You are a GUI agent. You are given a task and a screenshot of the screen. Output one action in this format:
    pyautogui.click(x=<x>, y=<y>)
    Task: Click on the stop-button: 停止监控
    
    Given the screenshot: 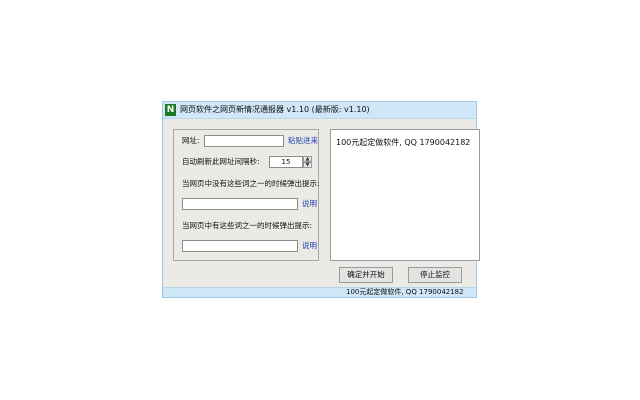 What is the action you would take?
    pyautogui.click(x=435, y=275)
    